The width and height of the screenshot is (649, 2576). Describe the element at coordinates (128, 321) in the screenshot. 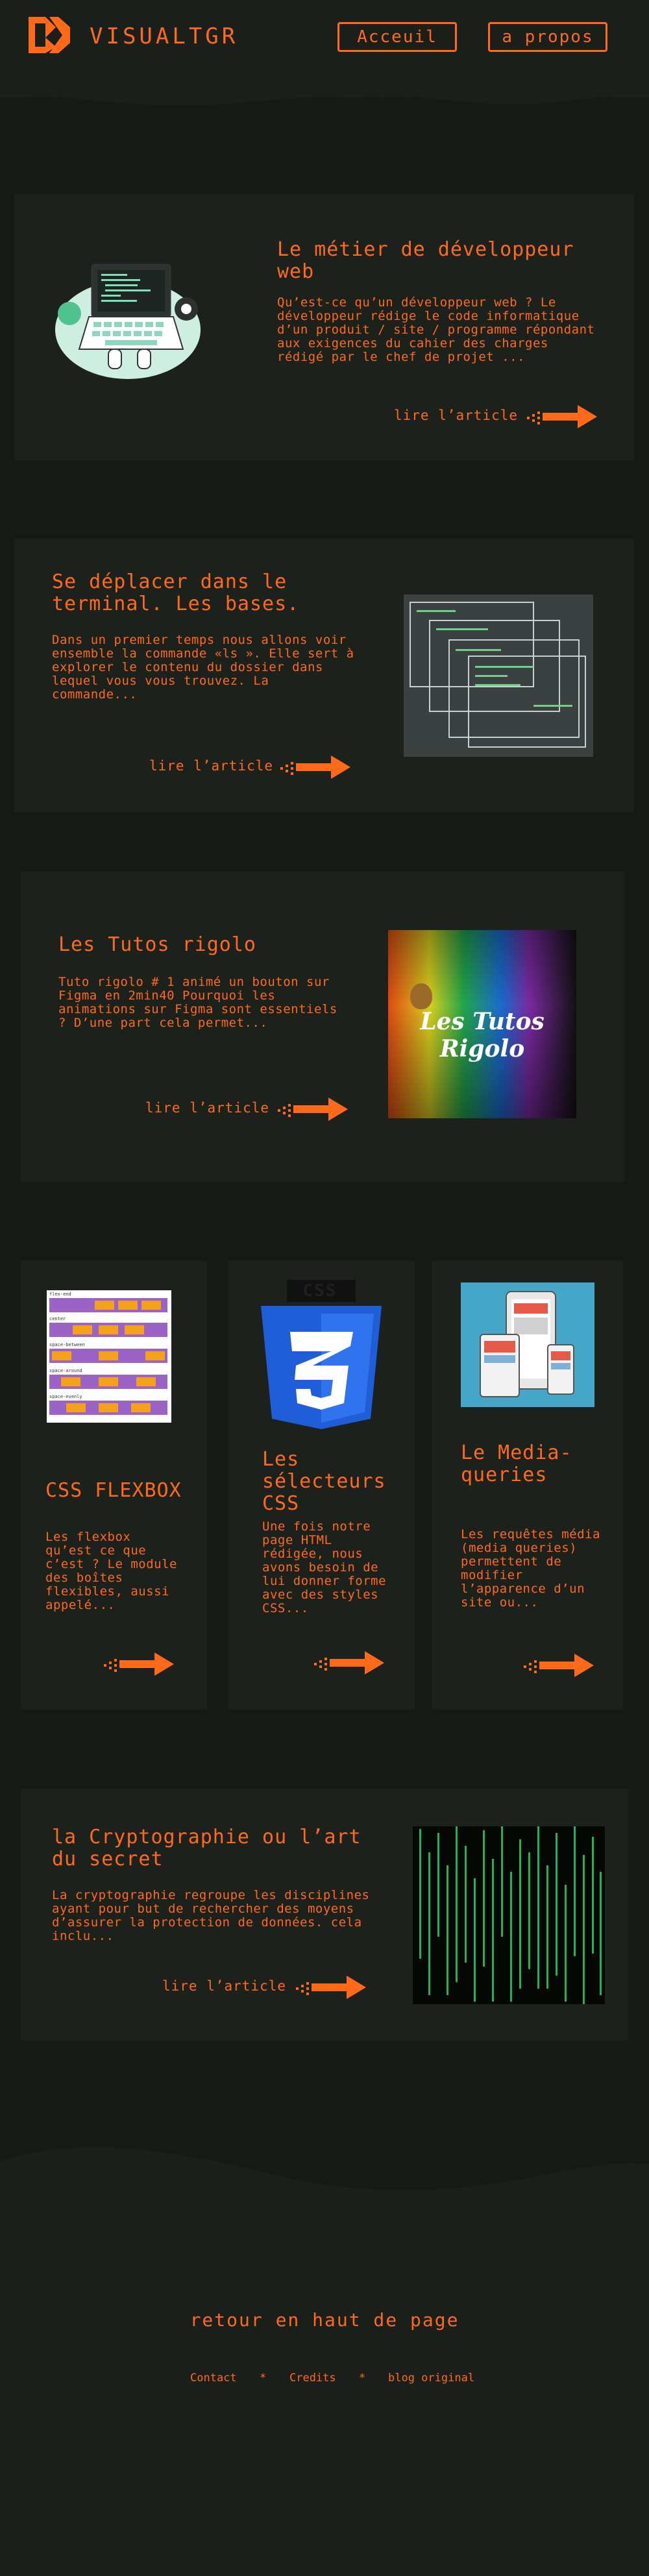

I see `developer-illustration-image` at that location.